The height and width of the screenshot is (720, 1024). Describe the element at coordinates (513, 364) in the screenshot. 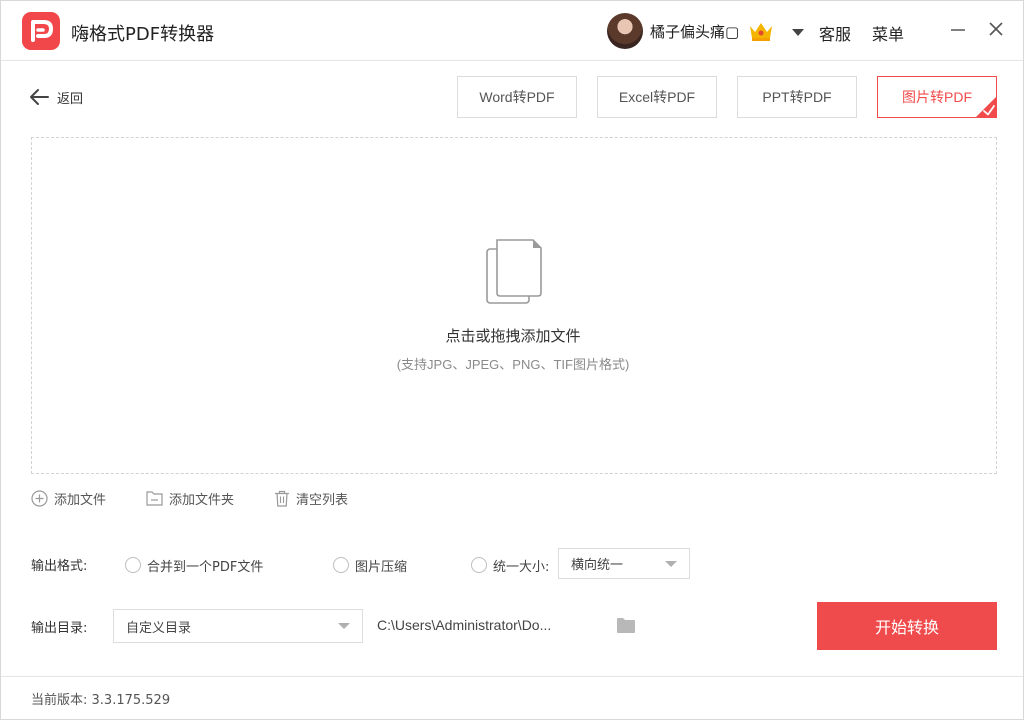

I see `drop-zone-subtitle: (支持JPG、JPEG、PNG、TIF图片格式)` at that location.